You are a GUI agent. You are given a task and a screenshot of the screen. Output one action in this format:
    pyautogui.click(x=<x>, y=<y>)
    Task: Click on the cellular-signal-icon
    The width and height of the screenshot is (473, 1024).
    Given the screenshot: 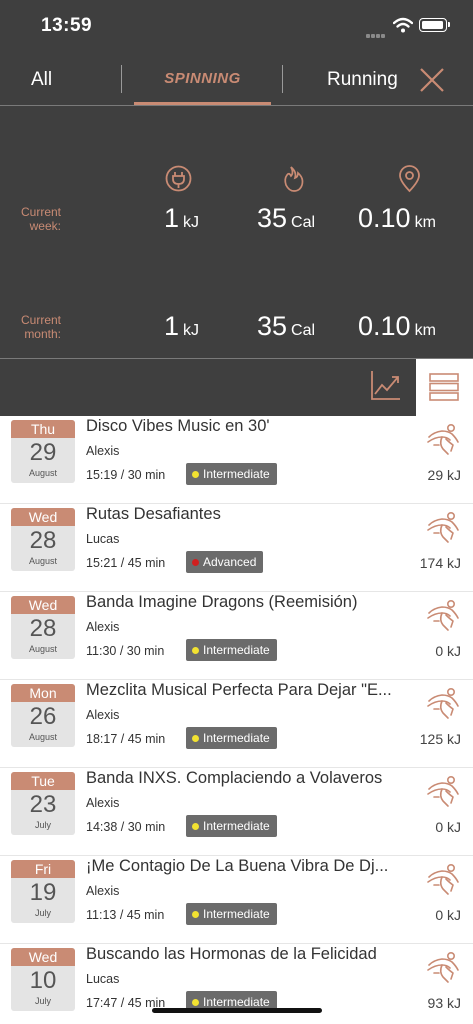 What is the action you would take?
    pyautogui.click(x=376, y=34)
    